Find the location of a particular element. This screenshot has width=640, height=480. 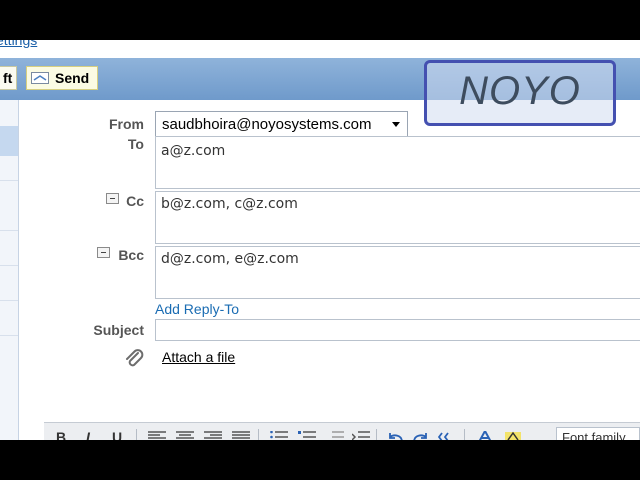

from-value: saudbhoira@noyosystems.com is located at coordinates (267, 124).